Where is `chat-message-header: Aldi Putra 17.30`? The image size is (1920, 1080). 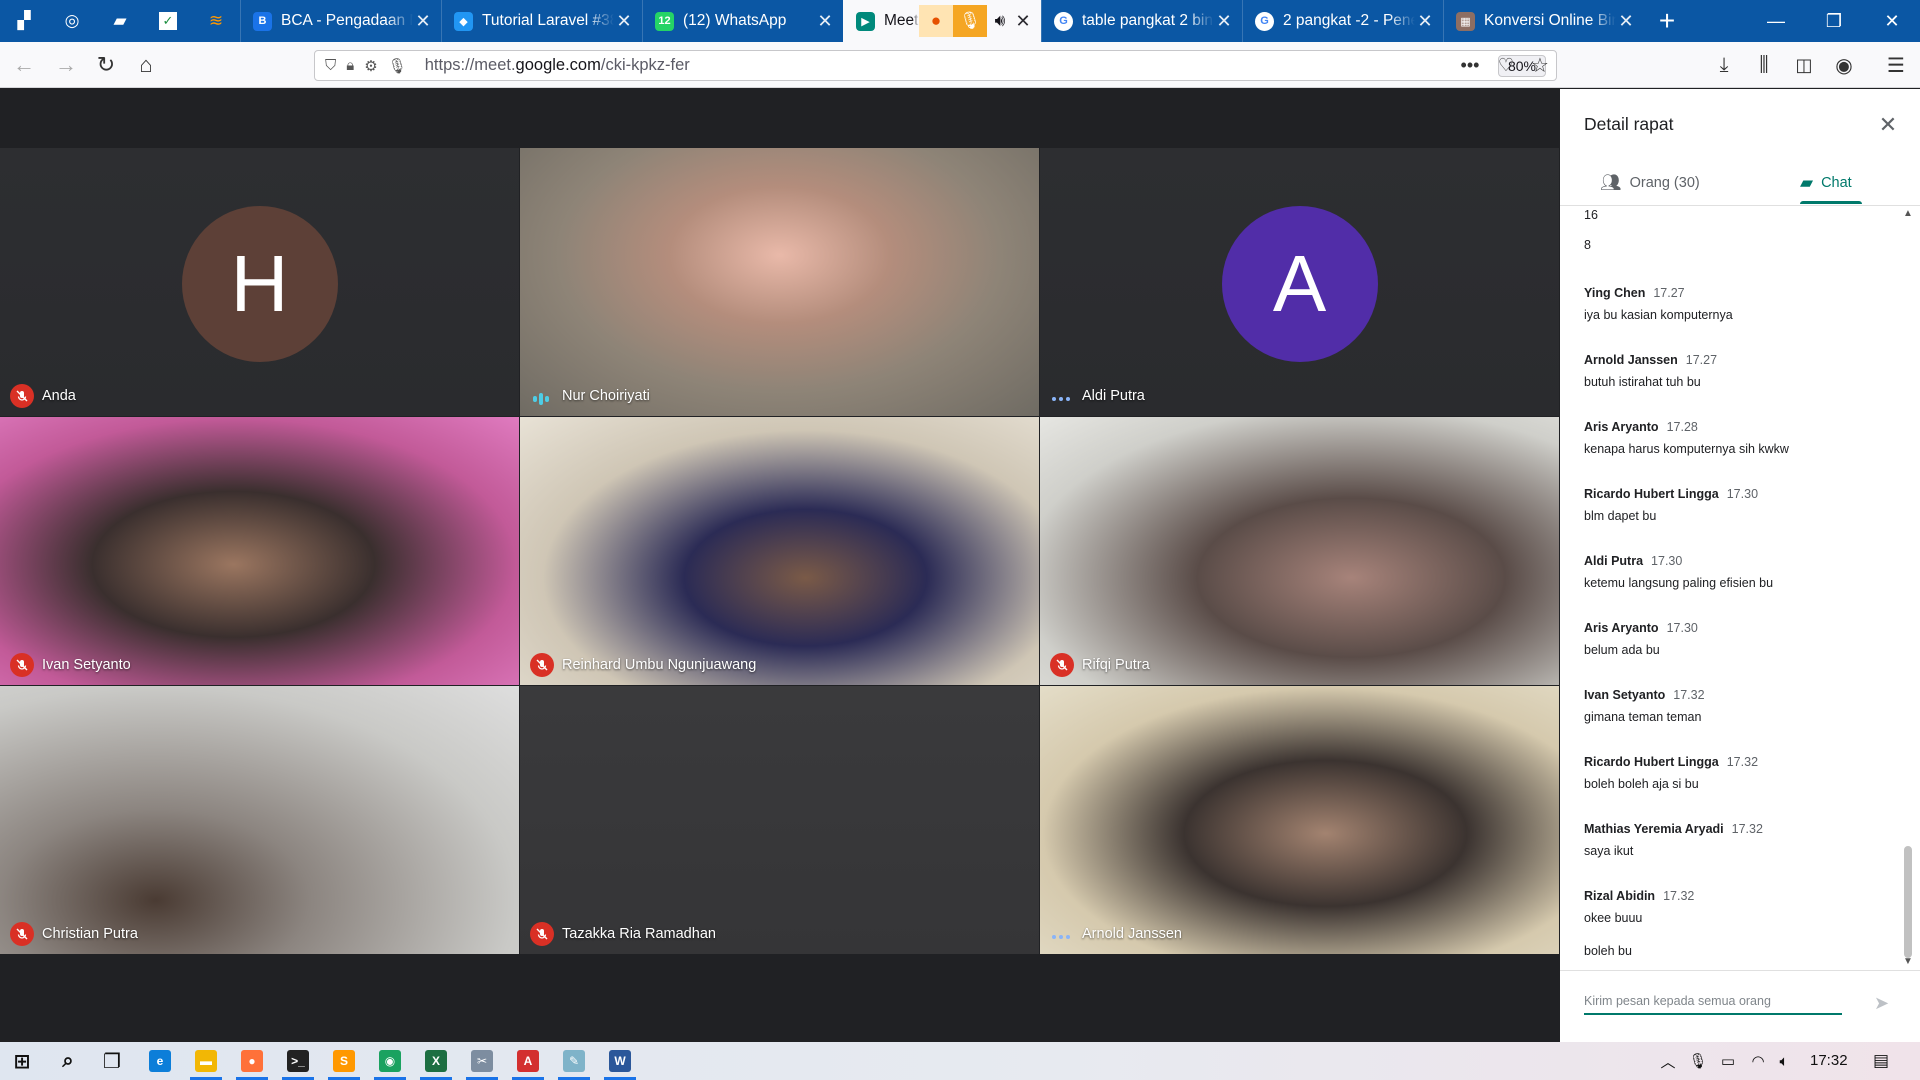 chat-message-header: Aldi Putra 17.30 is located at coordinates (1734, 561).